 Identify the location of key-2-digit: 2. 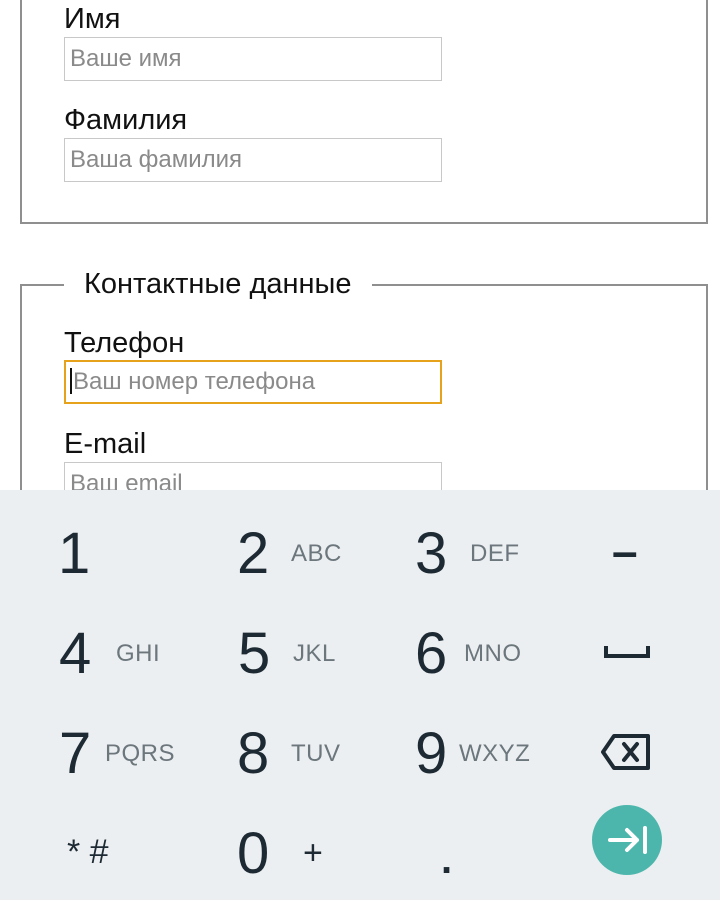
(253, 553).